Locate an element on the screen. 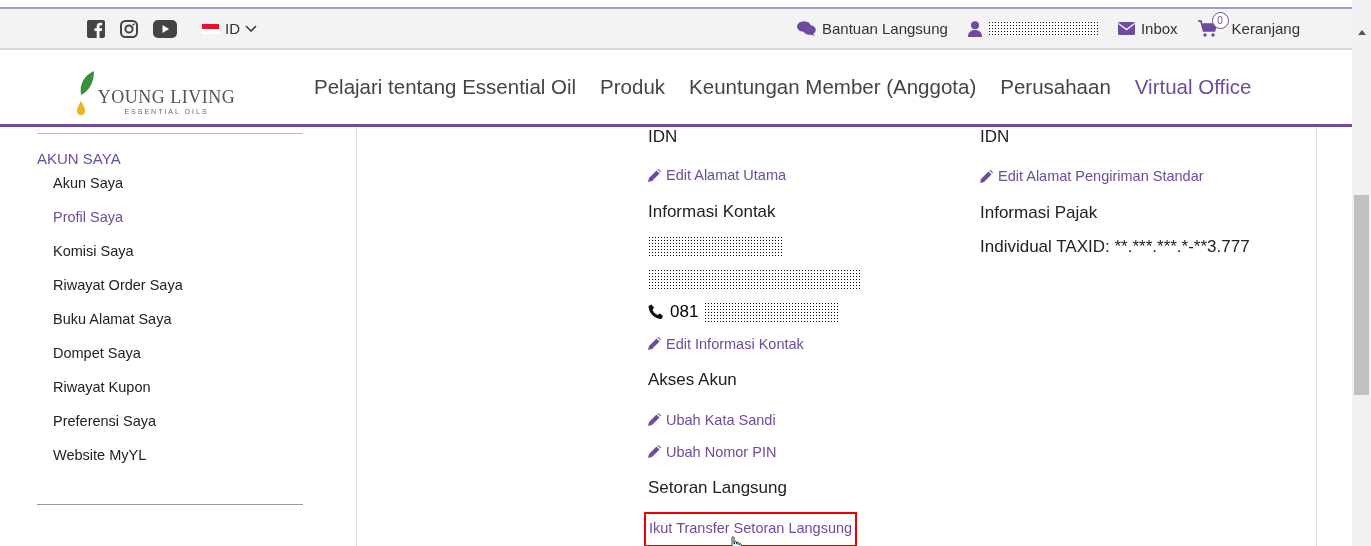  nav-link: Virtual Office is located at coordinates (1193, 87).